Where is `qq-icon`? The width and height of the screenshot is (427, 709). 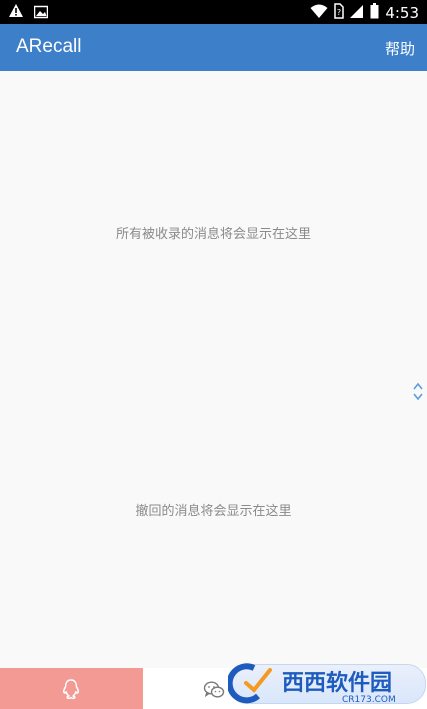 qq-icon is located at coordinates (71, 691).